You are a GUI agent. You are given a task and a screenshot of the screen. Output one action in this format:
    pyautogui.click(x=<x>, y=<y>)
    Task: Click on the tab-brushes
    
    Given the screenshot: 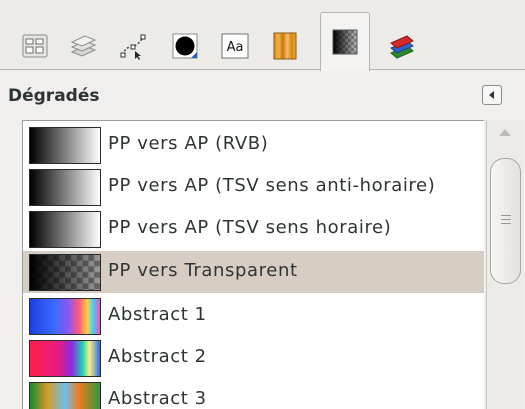 What is the action you would take?
    pyautogui.click(x=185, y=46)
    